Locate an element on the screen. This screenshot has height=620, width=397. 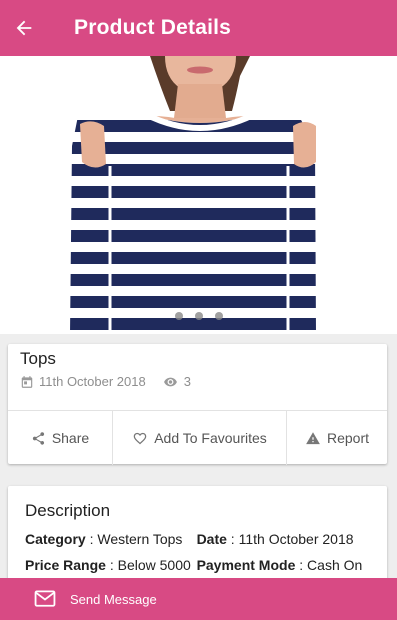
arrow-back-icon is located at coordinates (24, 28).